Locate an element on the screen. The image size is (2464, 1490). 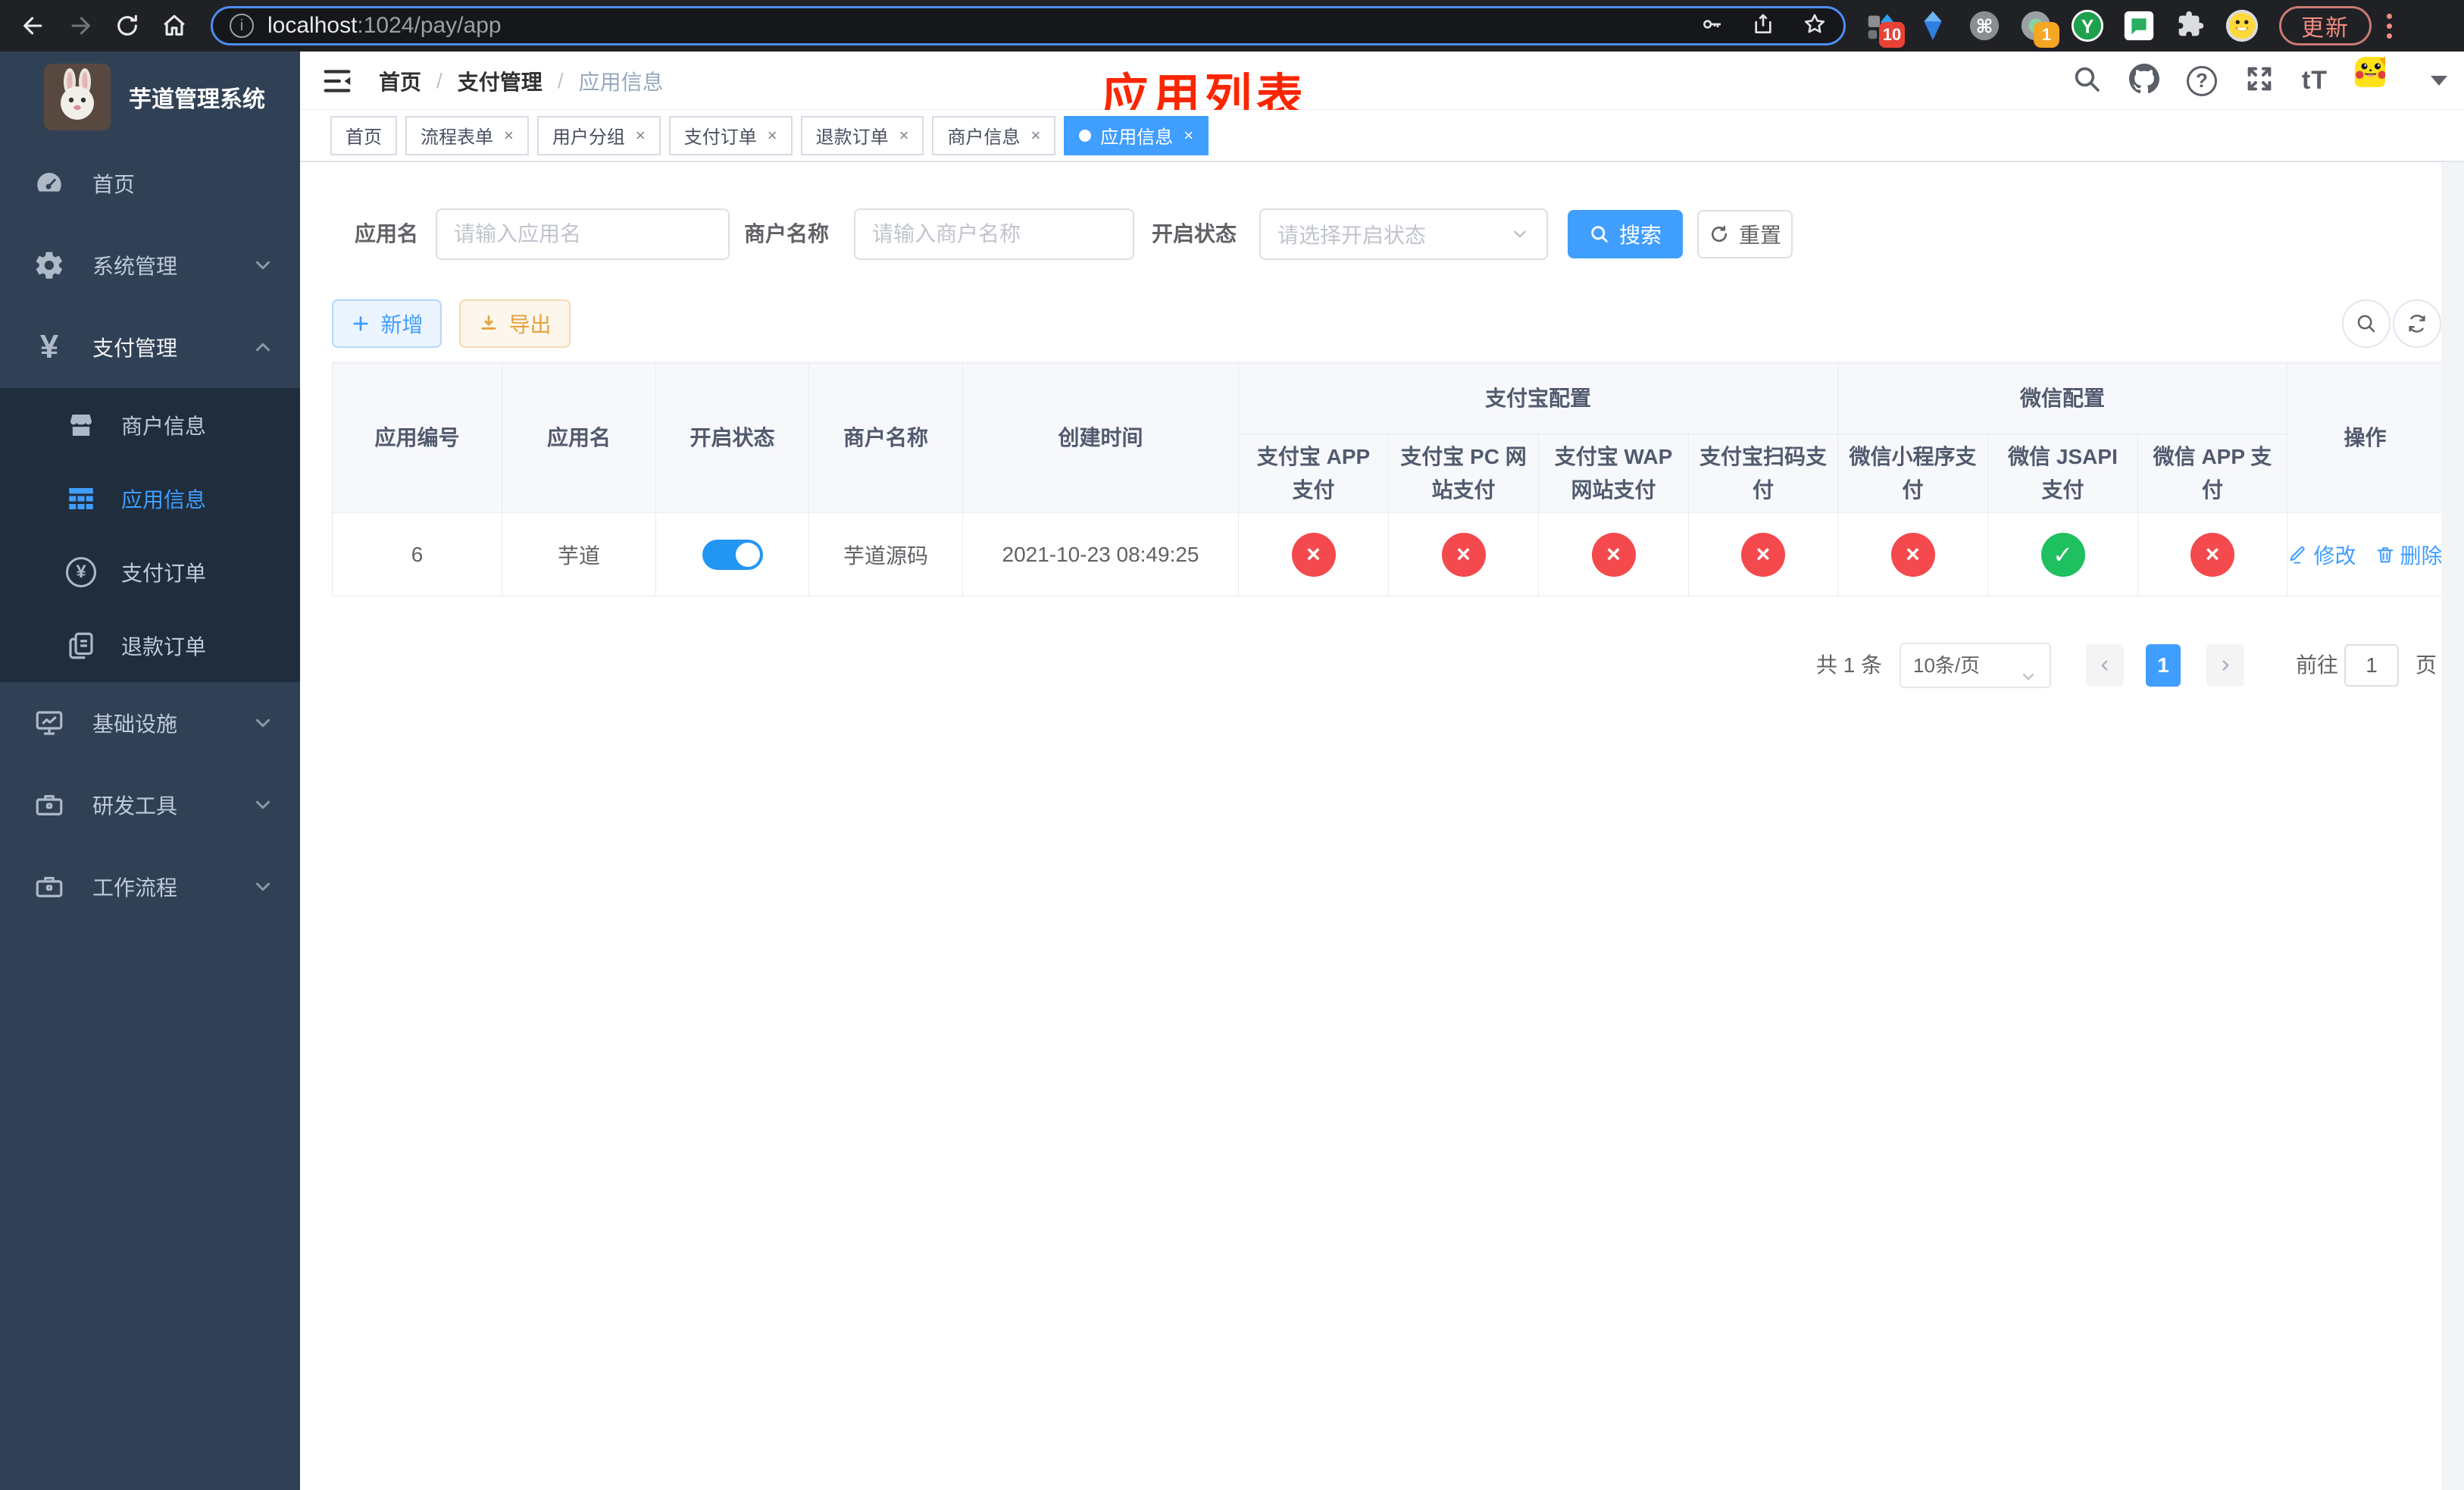
font-size-icon: tT is located at coordinates (2315, 80).